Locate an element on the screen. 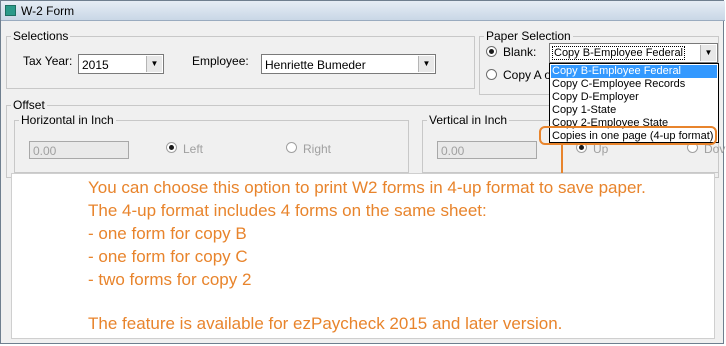  horizontal-offset-input: 0.00 is located at coordinates (79, 150).